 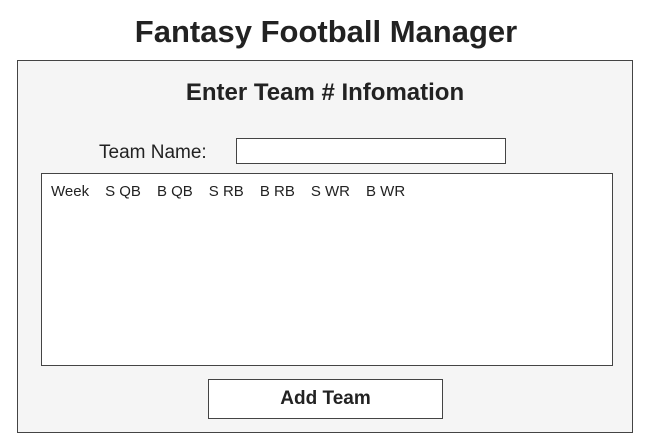 What do you see at coordinates (371, 151) in the screenshot?
I see `team-name-input` at bounding box center [371, 151].